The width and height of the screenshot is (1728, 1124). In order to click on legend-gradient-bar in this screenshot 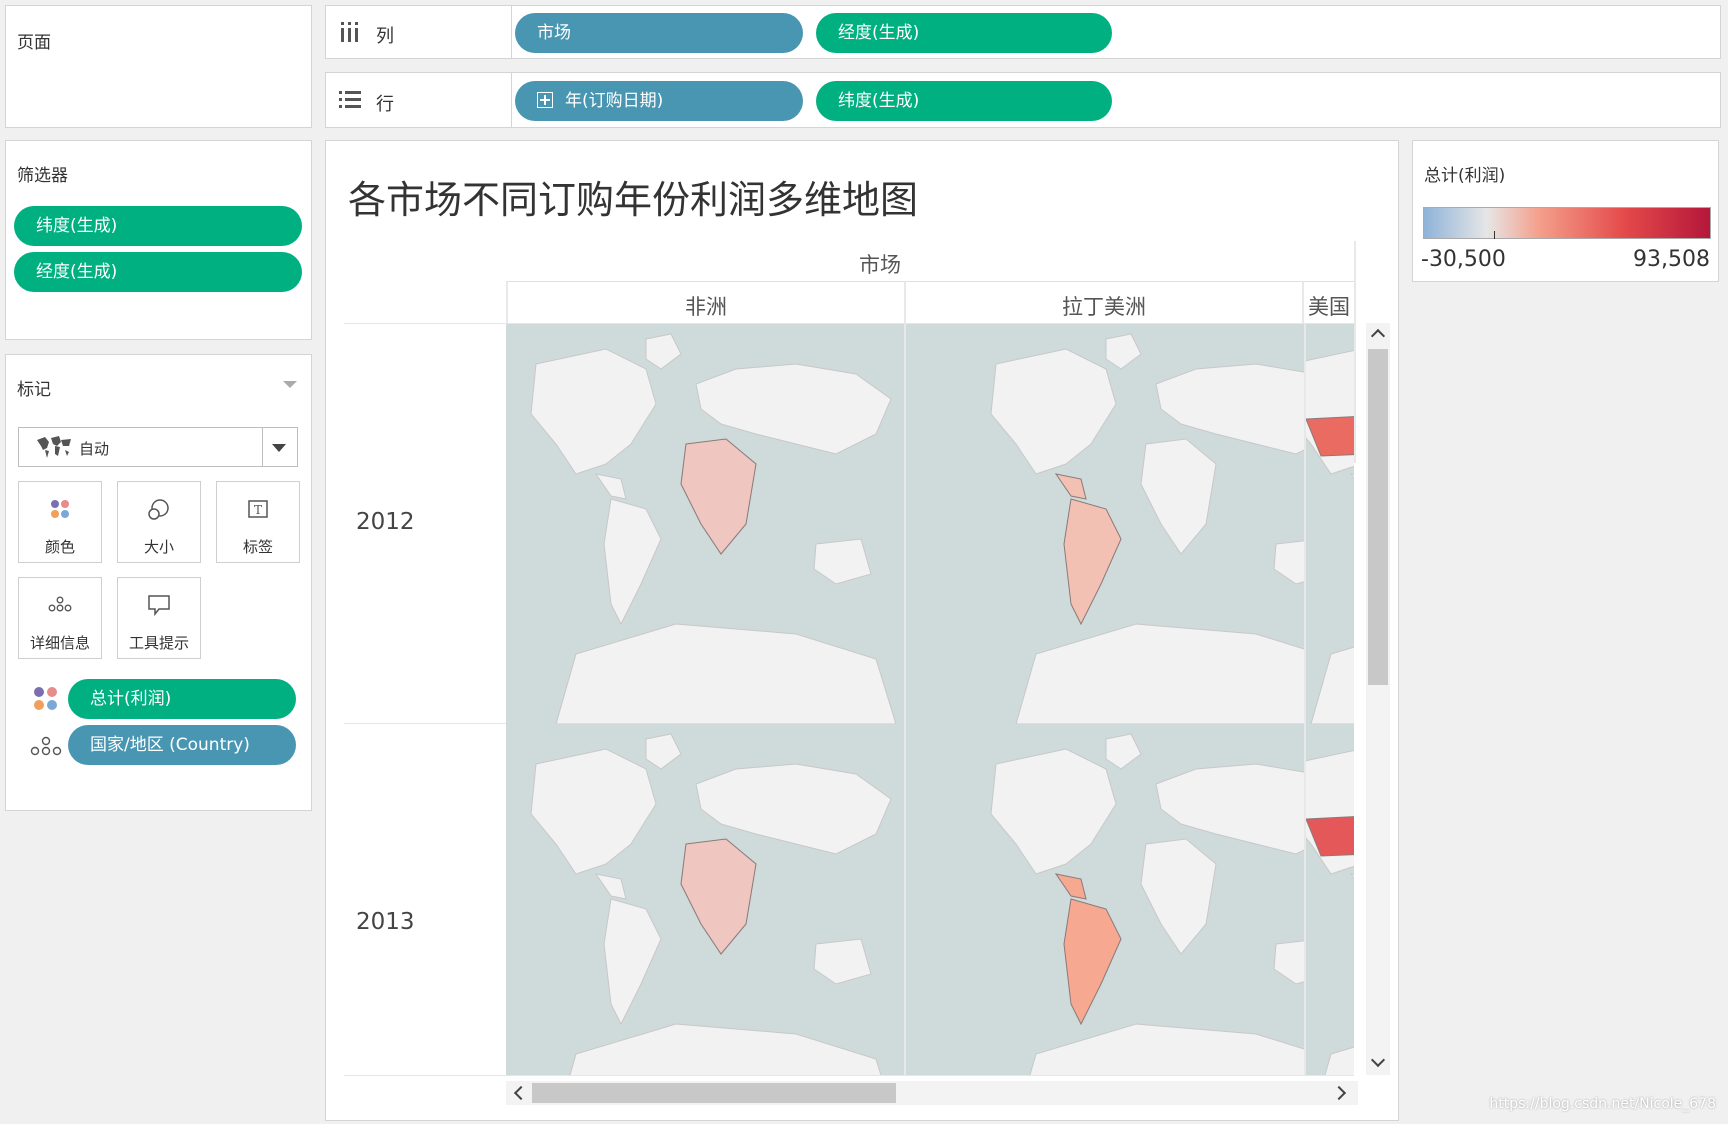, I will do `click(1567, 223)`.